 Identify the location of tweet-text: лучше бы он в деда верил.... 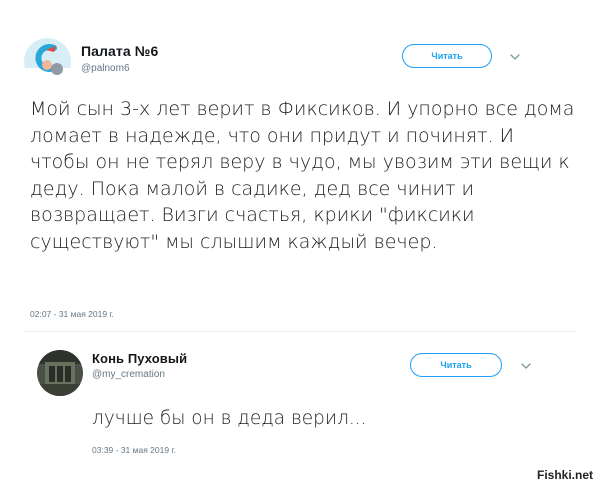
(229, 418).